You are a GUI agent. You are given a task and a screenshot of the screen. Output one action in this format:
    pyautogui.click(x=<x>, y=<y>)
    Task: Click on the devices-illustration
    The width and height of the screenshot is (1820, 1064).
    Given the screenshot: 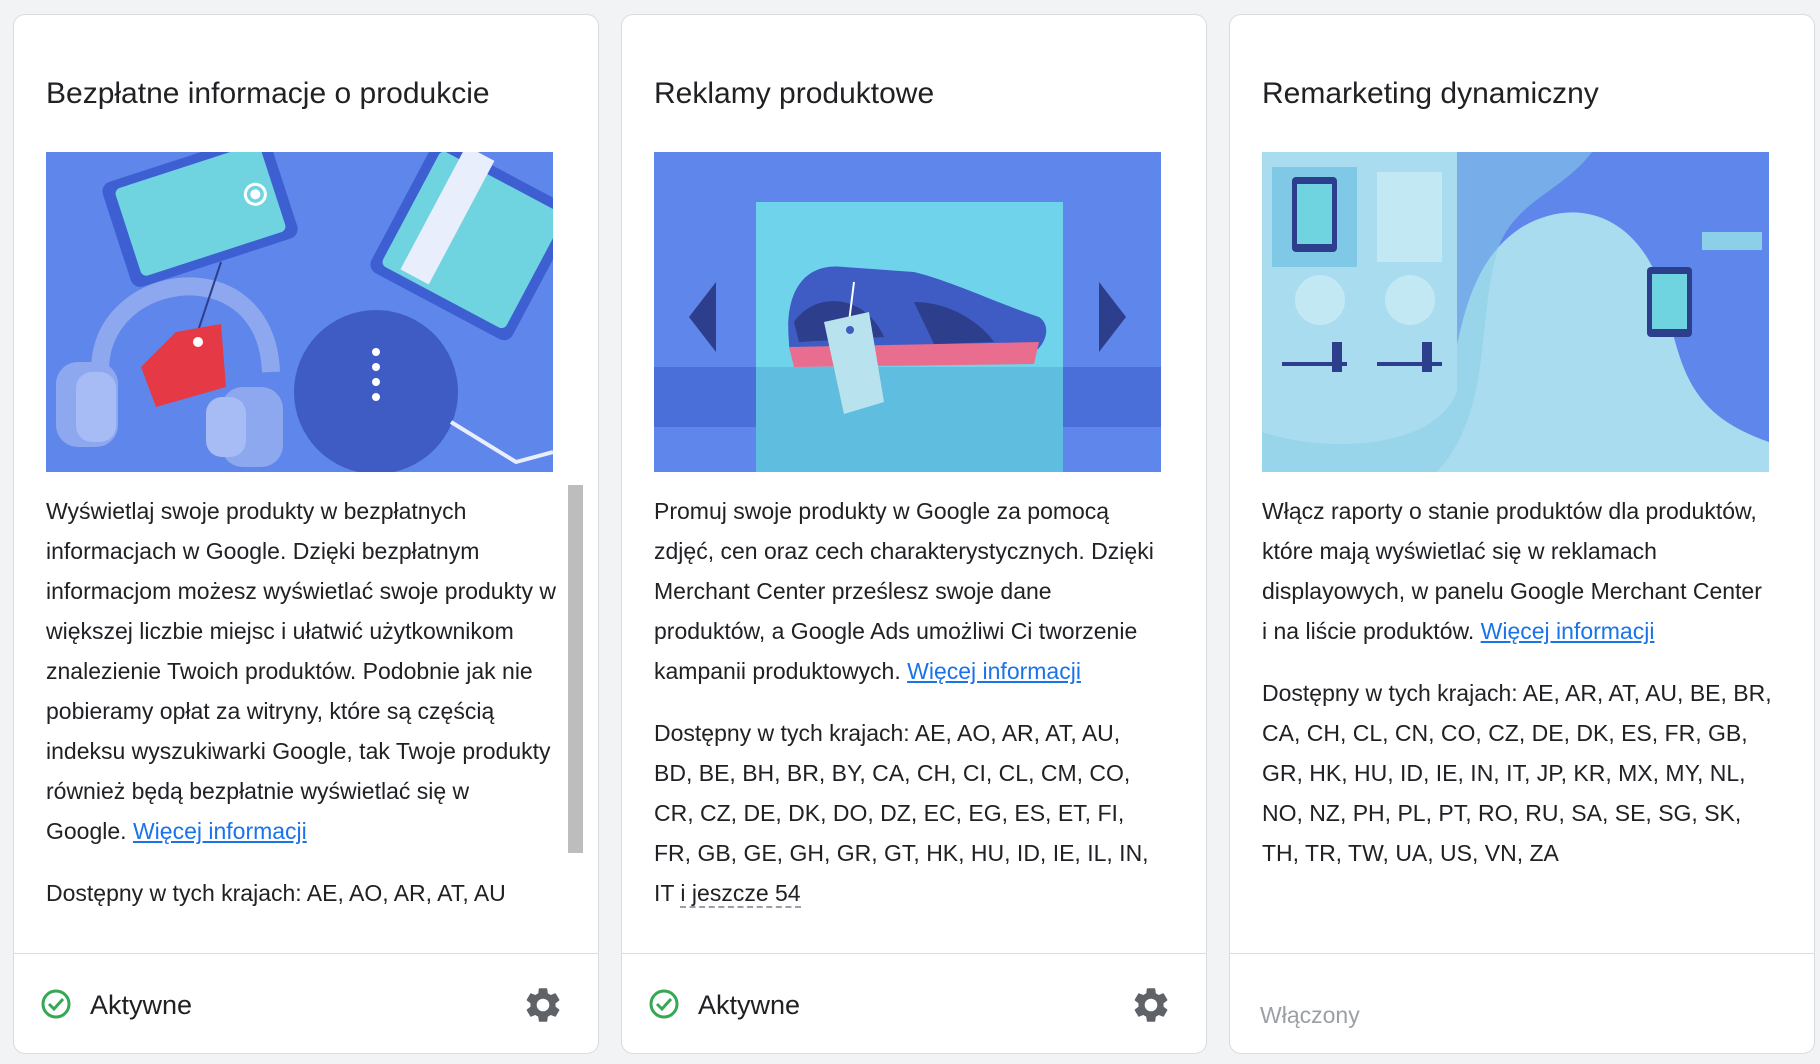 What is the action you would take?
    pyautogui.click(x=299, y=312)
    